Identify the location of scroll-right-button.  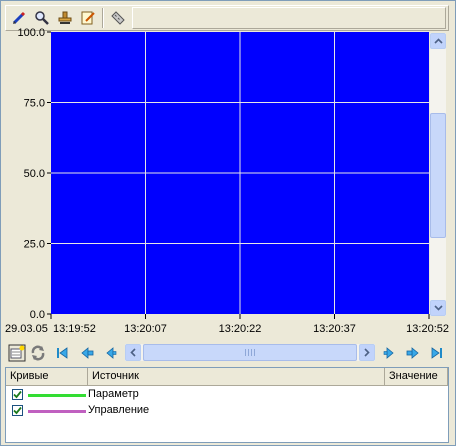
(367, 352).